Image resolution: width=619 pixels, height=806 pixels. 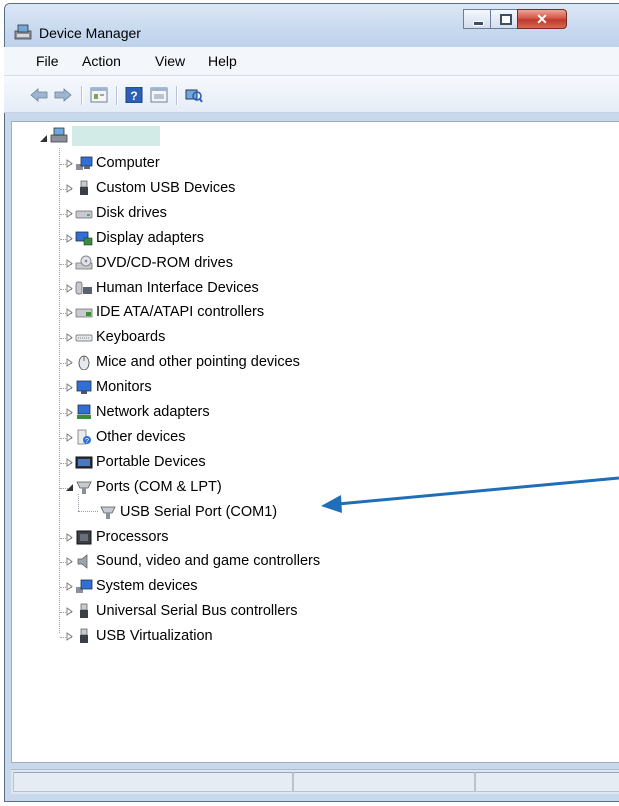 What do you see at coordinates (84, 363) in the screenshot?
I see `mouse-icon` at bounding box center [84, 363].